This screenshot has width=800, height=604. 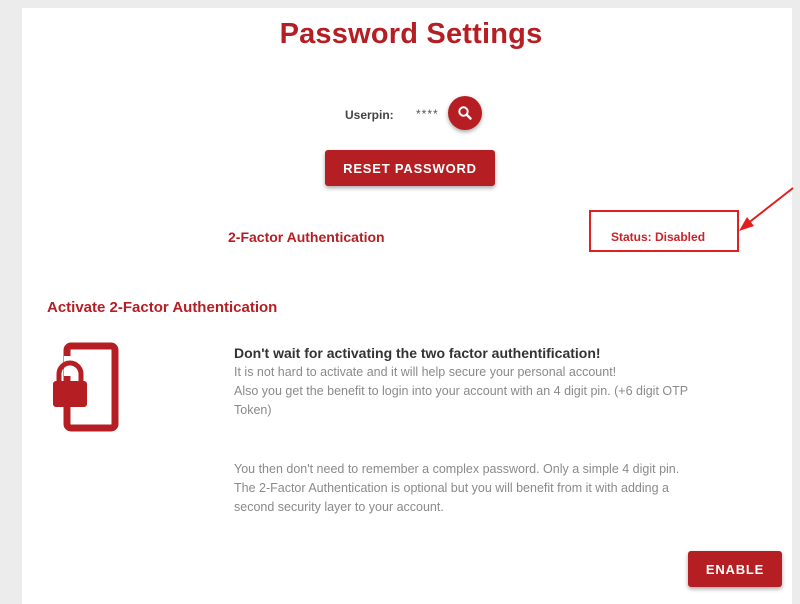 What do you see at coordinates (86, 387) in the screenshot?
I see `phone-lock-icon` at bounding box center [86, 387].